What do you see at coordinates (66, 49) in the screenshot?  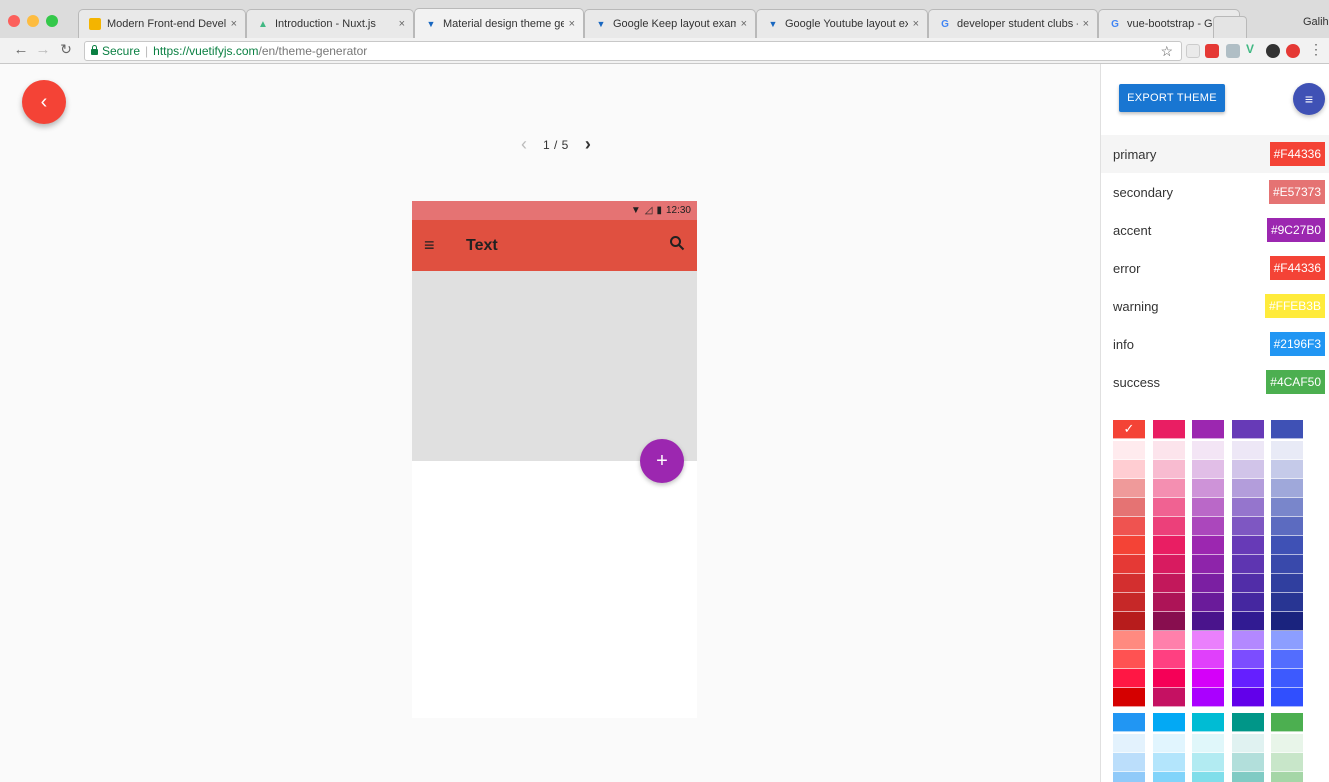 I see `reload-icon: ↻` at bounding box center [66, 49].